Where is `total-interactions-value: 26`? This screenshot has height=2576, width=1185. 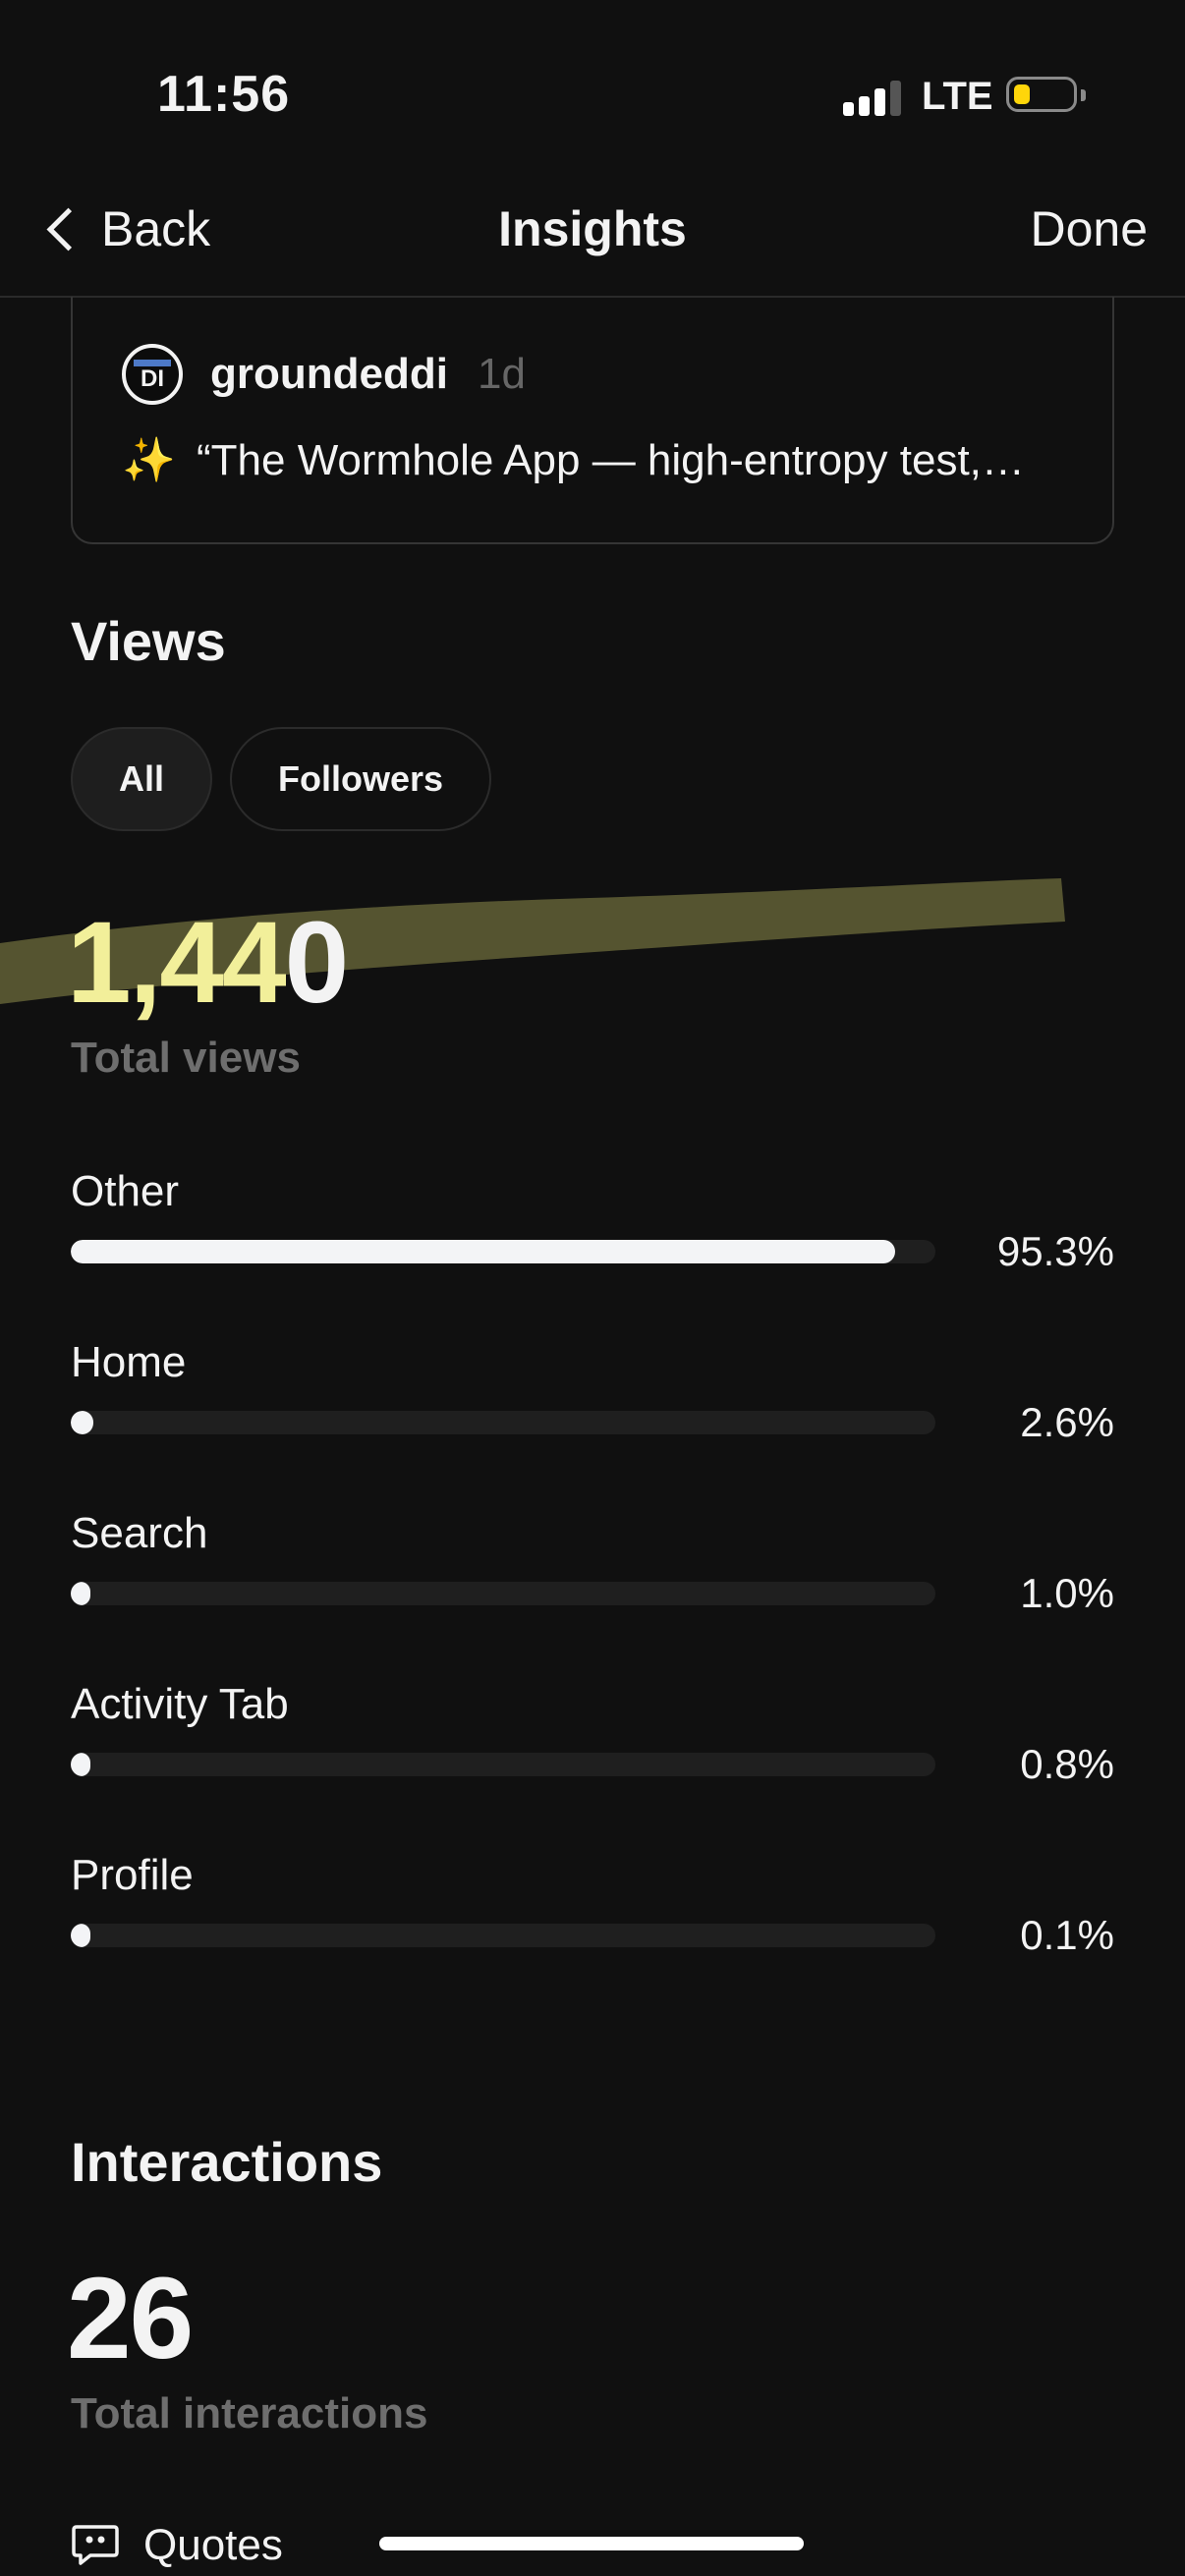
total-interactions-value: 26 is located at coordinates (131, 2318).